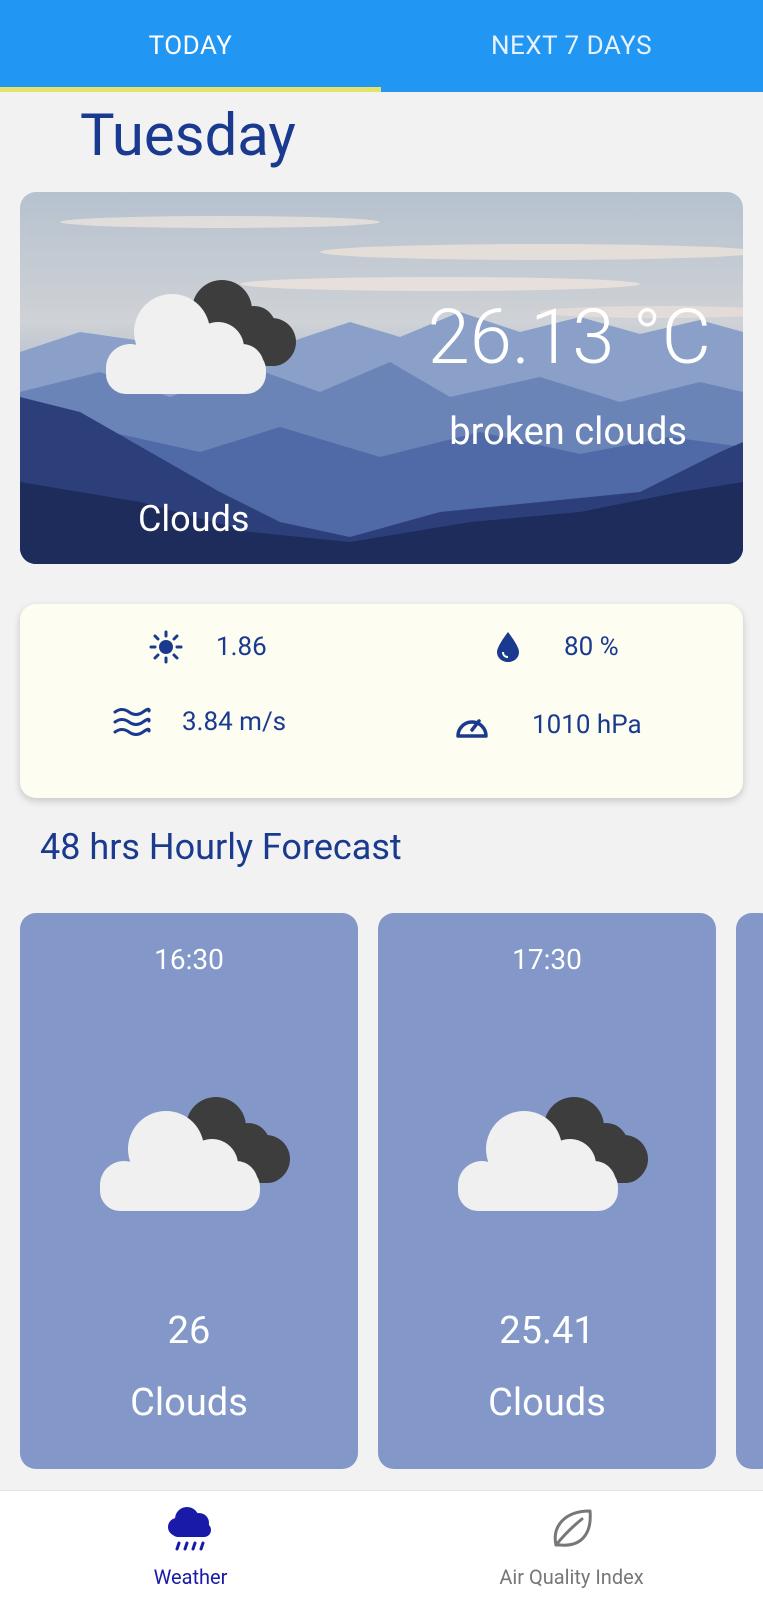  Describe the element at coordinates (381, 701) in the screenshot. I see `weather-details-card: 1.86 80 % 3.84 m/s 1010 hPa` at that location.